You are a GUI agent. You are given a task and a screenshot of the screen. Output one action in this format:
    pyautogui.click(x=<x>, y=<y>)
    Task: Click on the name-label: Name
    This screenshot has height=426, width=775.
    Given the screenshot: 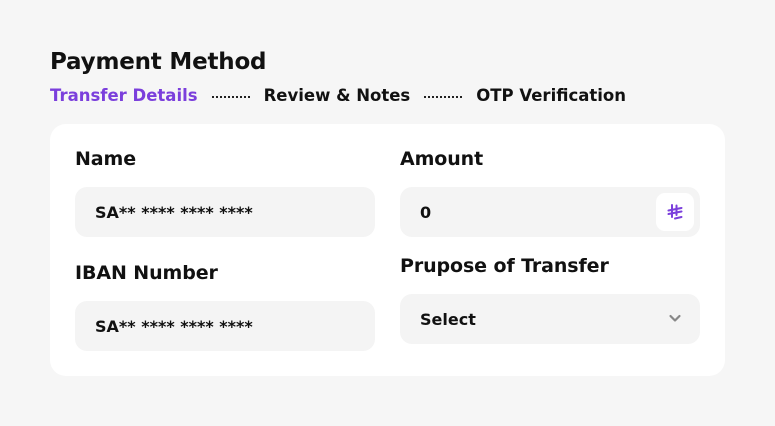 What is the action you would take?
    pyautogui.click(x=106, y=159)
    